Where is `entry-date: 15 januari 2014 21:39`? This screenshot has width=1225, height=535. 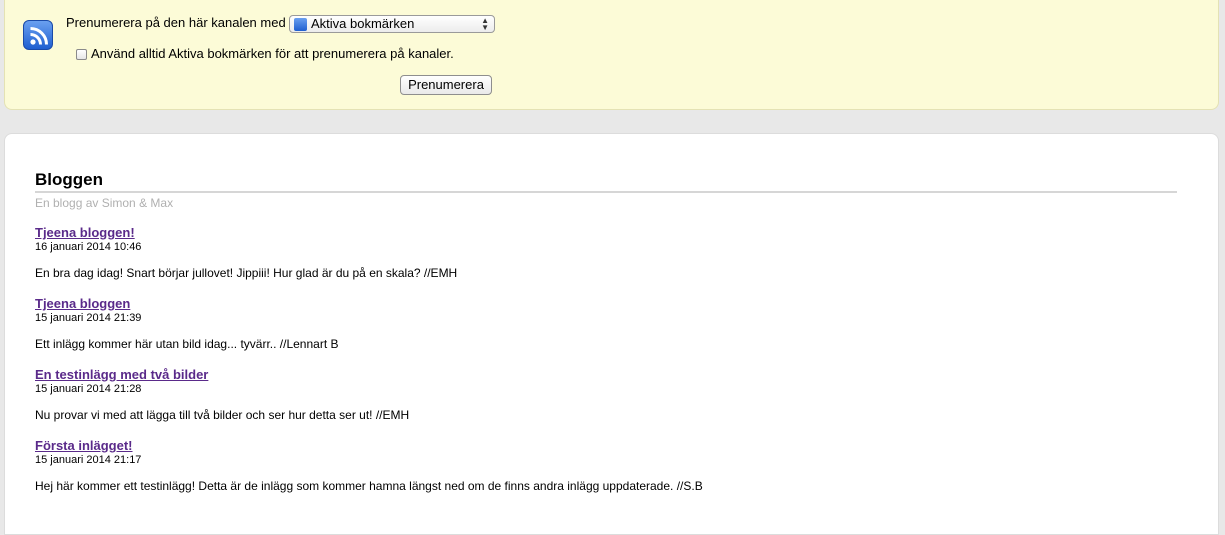 entry-date: 15 januari 2014 21:39 is located at coordinates (88, 318).